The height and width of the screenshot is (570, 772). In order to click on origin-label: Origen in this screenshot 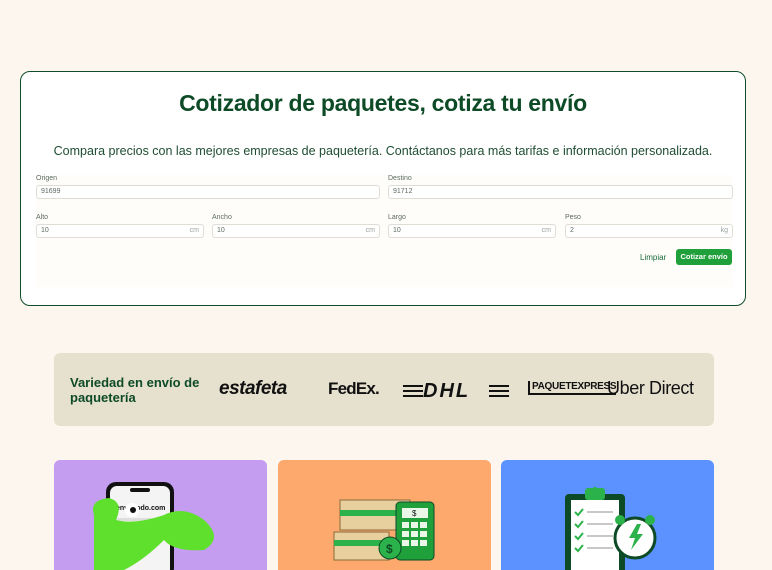, I will do `click(47, 178)`.